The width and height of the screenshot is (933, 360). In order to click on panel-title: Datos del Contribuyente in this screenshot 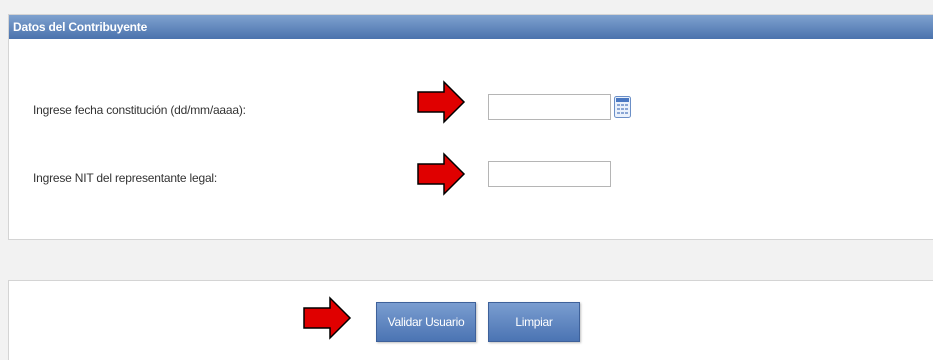, I will do `click(471, 27)`.